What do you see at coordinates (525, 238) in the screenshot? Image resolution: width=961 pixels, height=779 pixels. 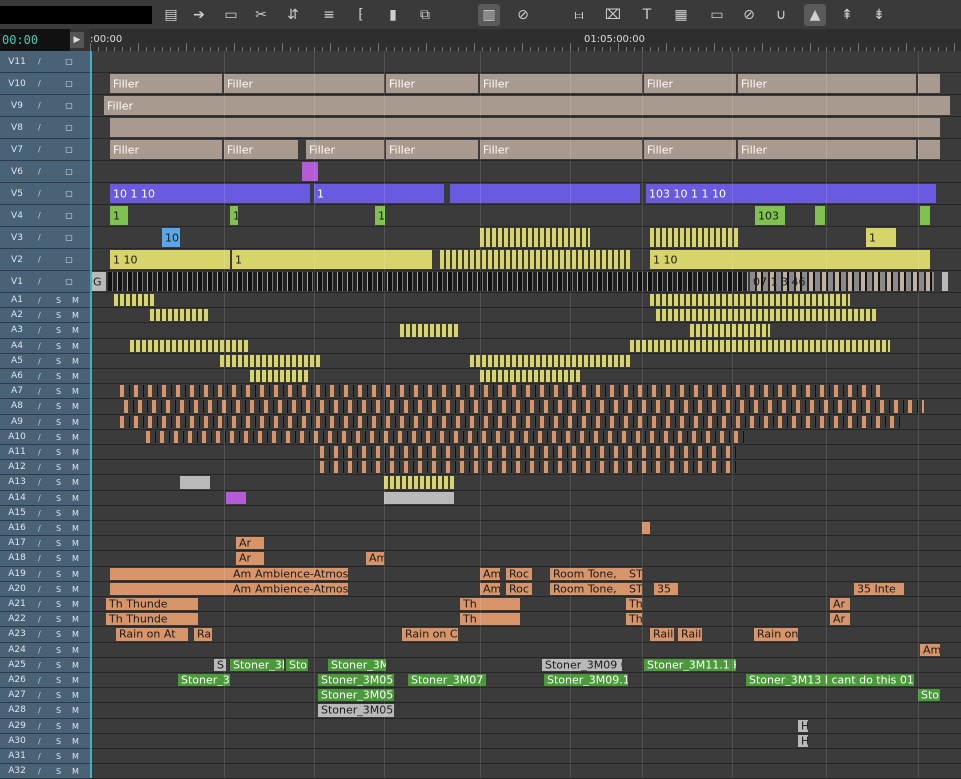 I see `track-lane: 10 1` at bounding box center [525, 238].